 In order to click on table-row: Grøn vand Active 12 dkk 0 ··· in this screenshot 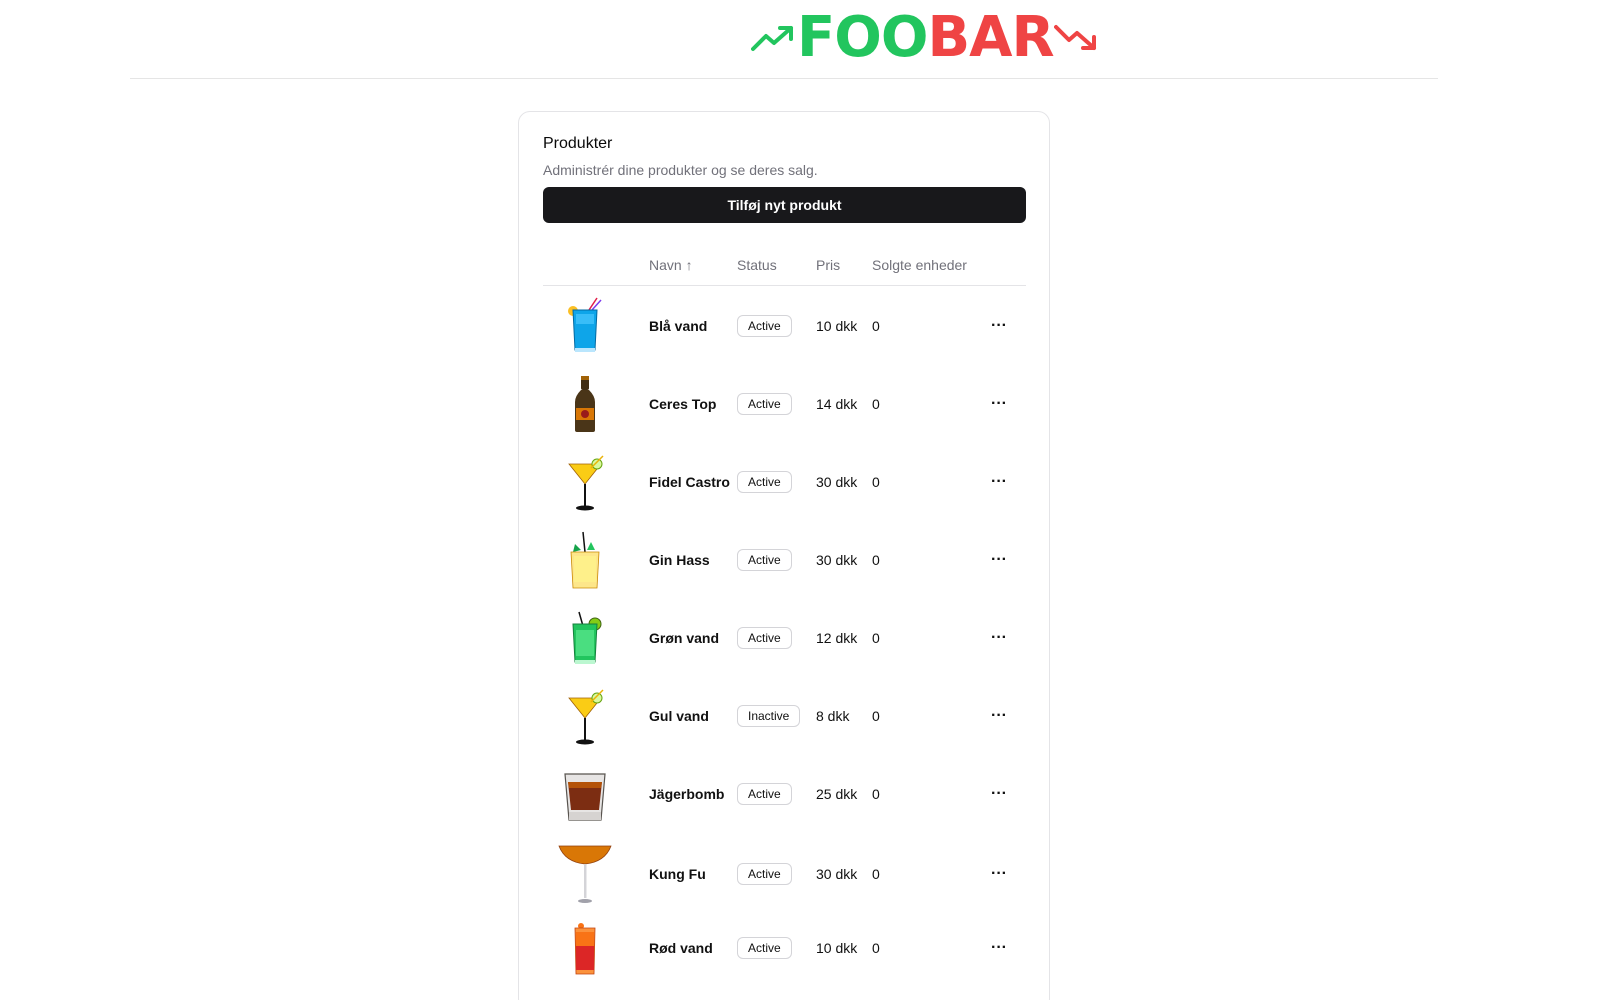, I will do `click(784, 638)`.